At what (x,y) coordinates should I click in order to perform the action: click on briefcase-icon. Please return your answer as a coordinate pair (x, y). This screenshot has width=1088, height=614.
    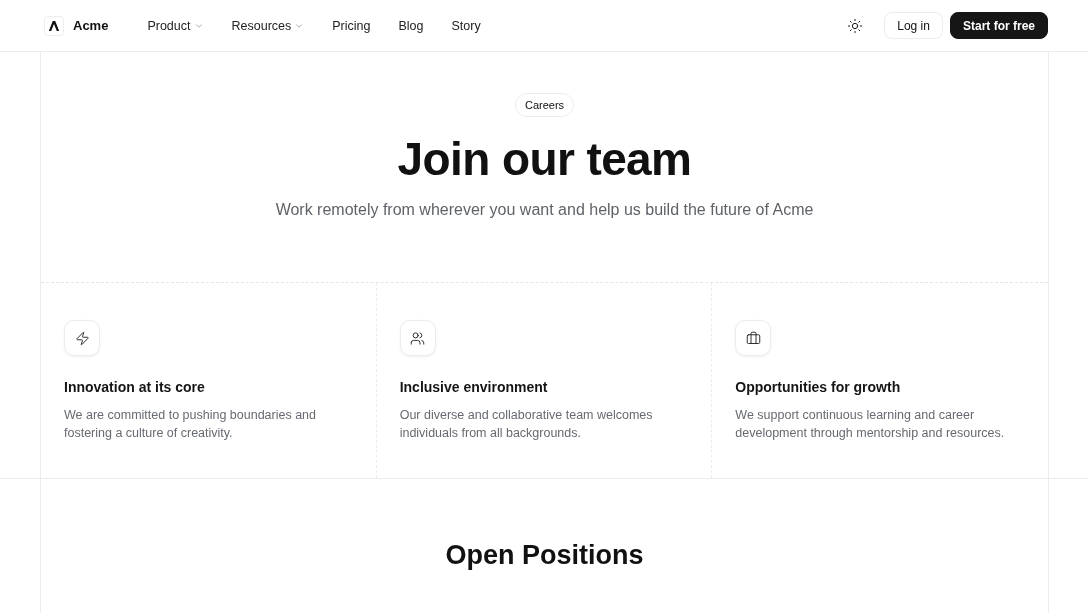
    Looking at the image, I should click on (753, 338).